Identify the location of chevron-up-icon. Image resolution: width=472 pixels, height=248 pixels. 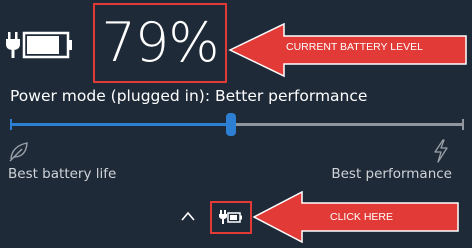
(188, 216).